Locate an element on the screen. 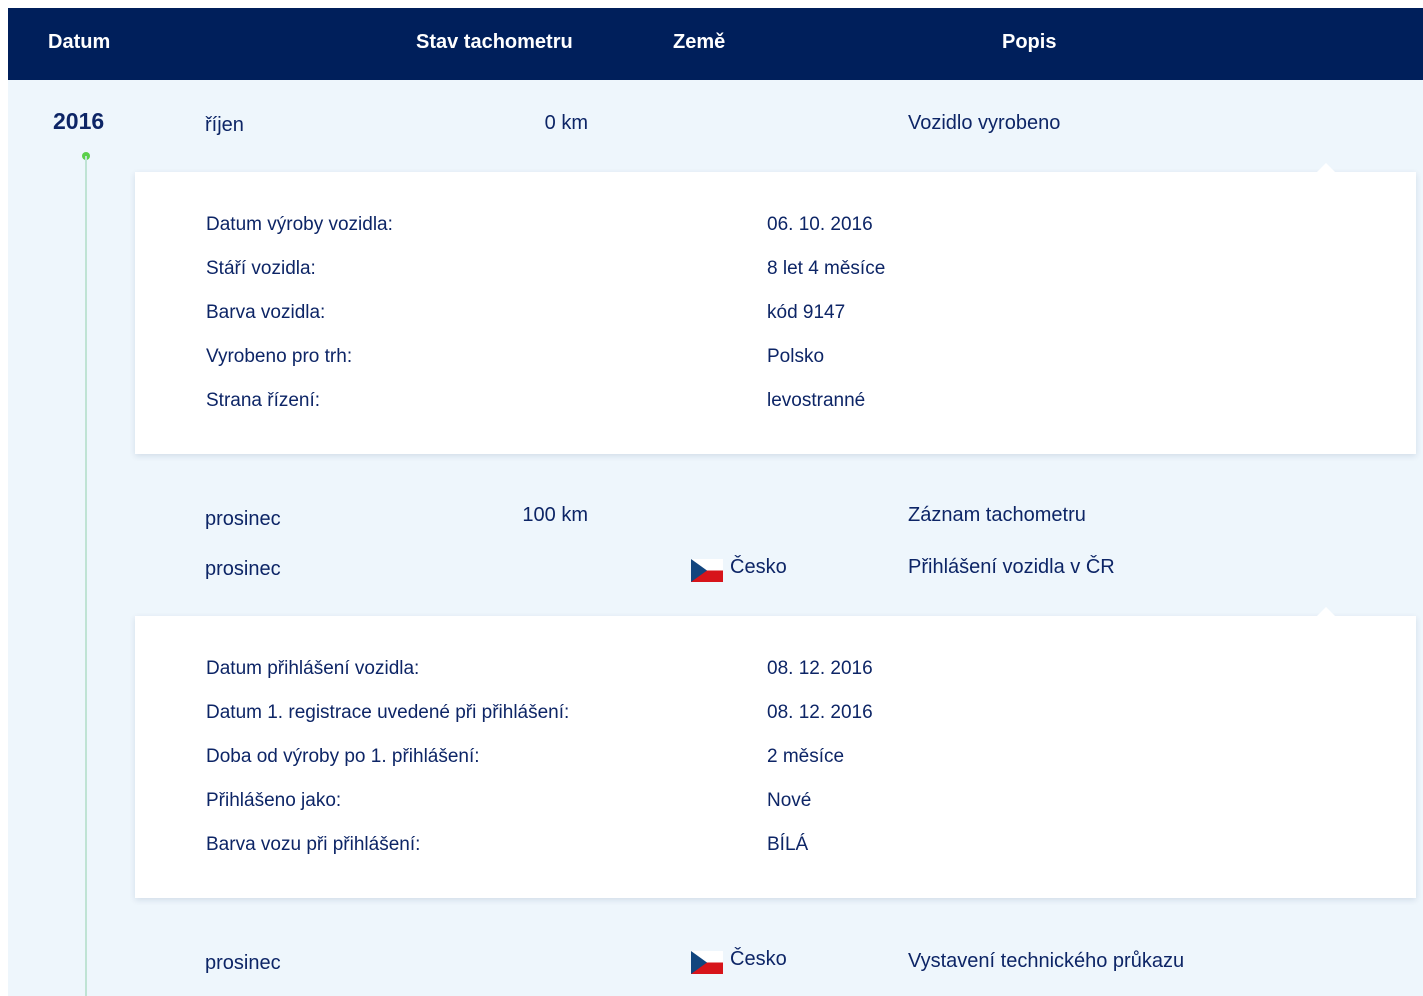 The height and width of the screenshot is (996, 1423). detail-label: Vyrobeno pro trh: is located at coordinates (279, 356).